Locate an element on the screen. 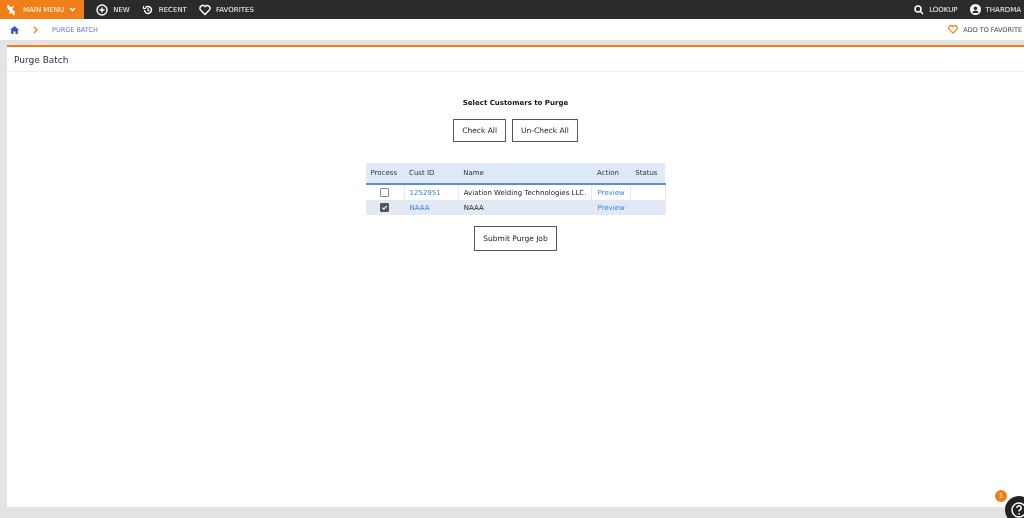  panel-title: Purge Batch is located at coordinates (515, 59).